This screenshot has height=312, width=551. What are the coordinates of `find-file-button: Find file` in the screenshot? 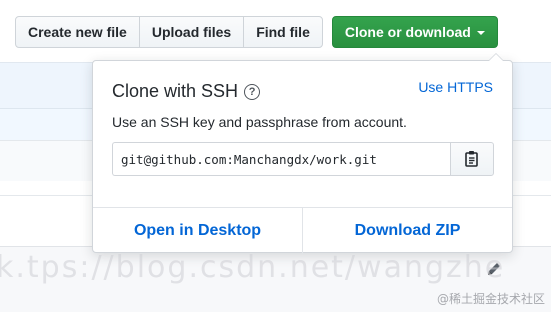 It's located at (283, 32).